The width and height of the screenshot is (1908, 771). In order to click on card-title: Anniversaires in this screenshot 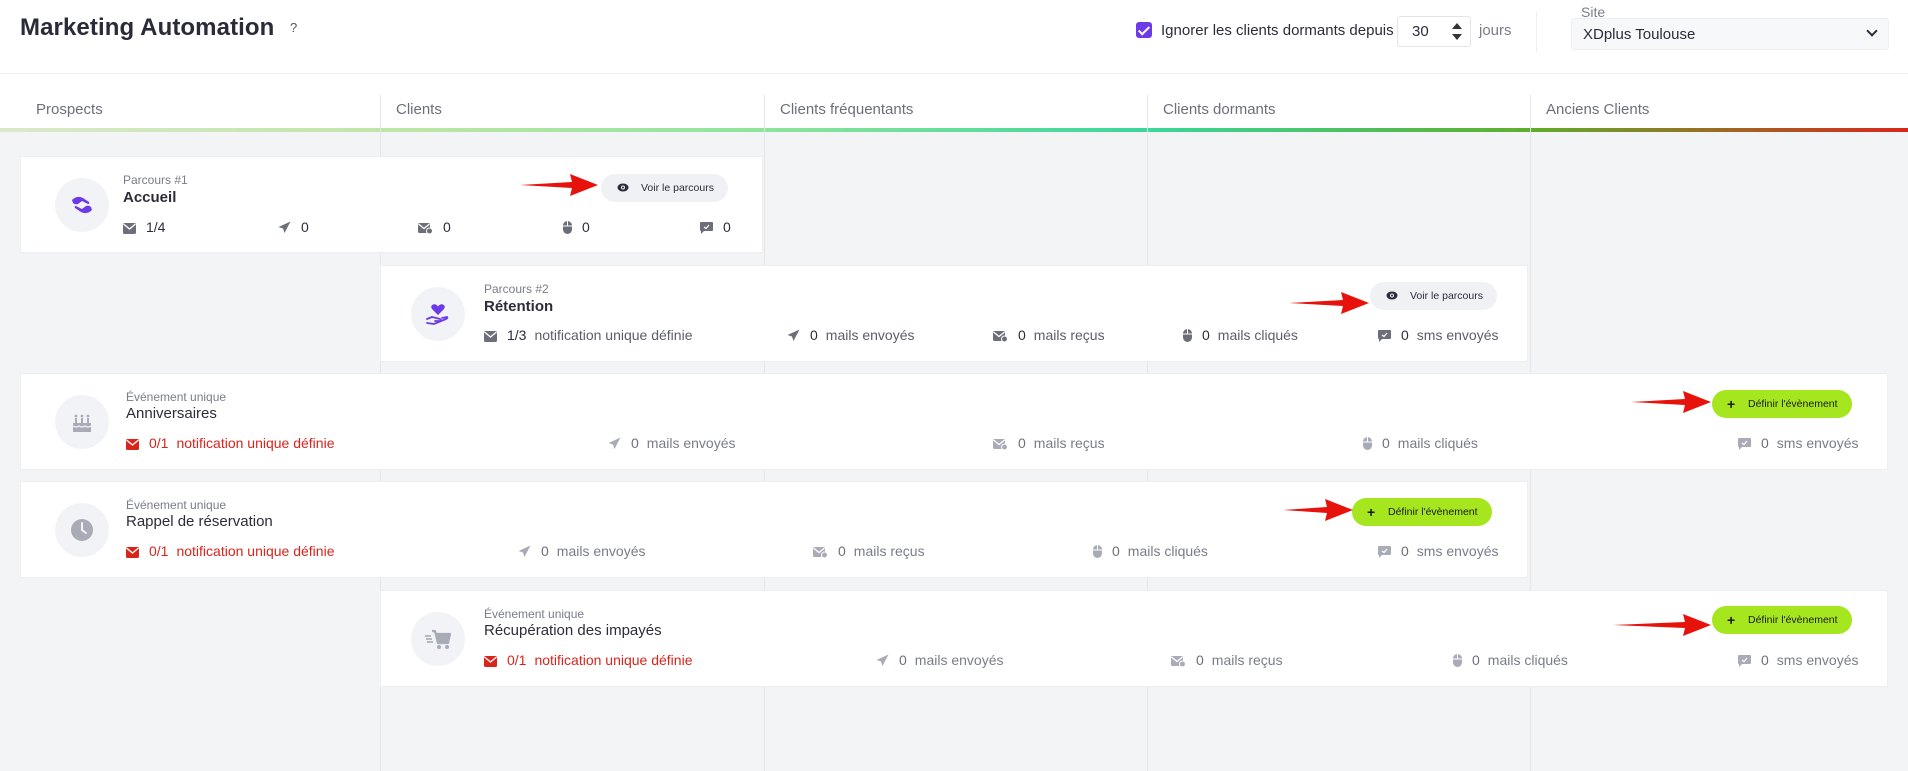, I will do `click(171, 413)`.